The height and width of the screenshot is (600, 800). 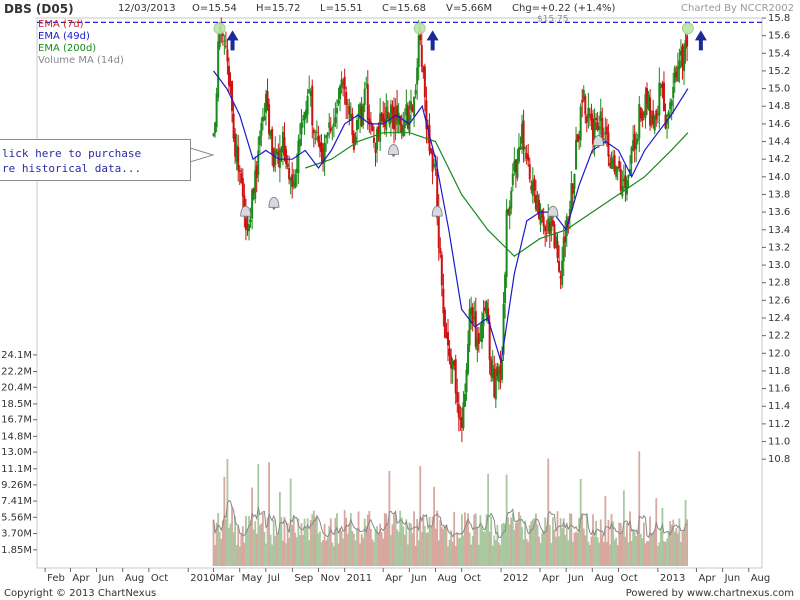 I want to click on price-tick-label: 11.0, so click(x=779, y=442).